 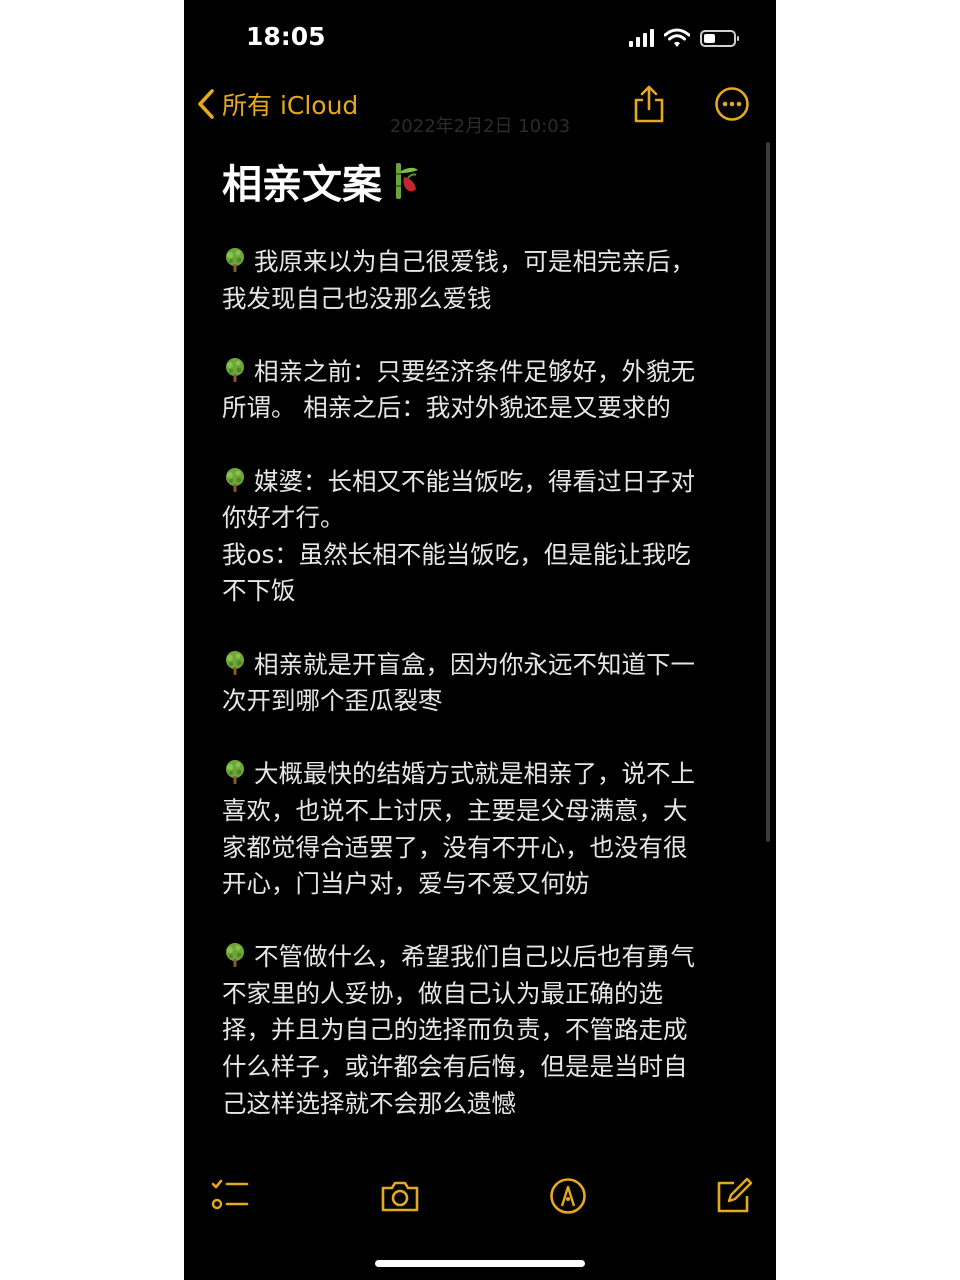 I want to click on note-line-text: 不下饭, so click(x=259, y=591).